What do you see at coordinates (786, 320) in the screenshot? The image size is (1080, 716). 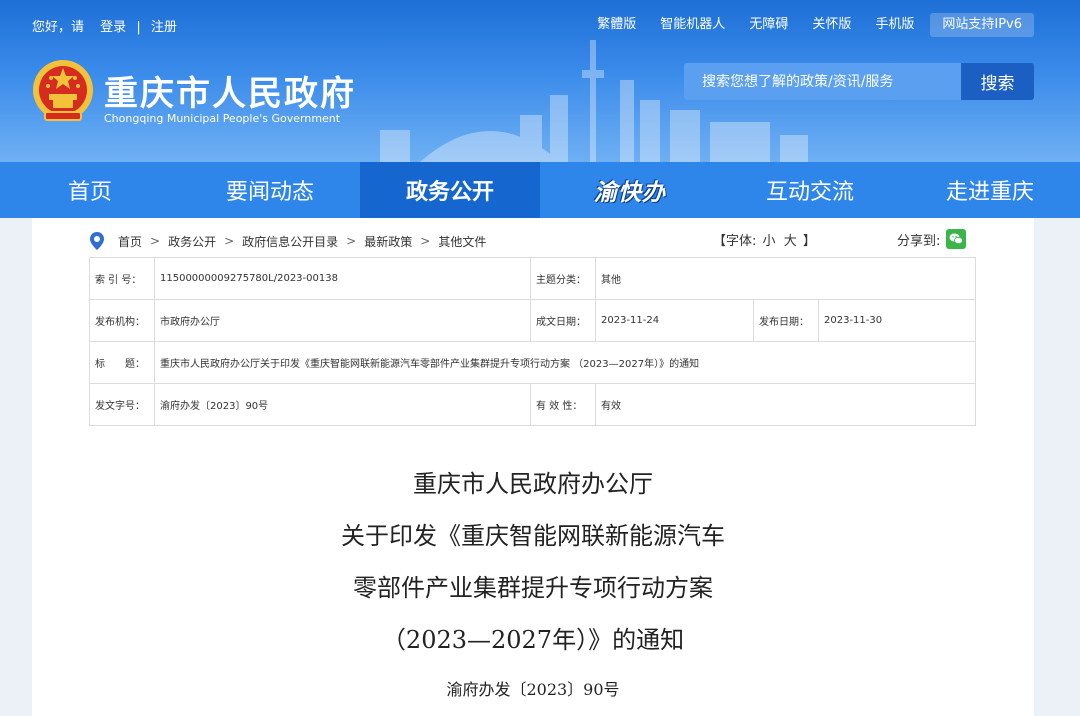 I see `published-date-label: 发布日期：` at bounding box center [786, 320].